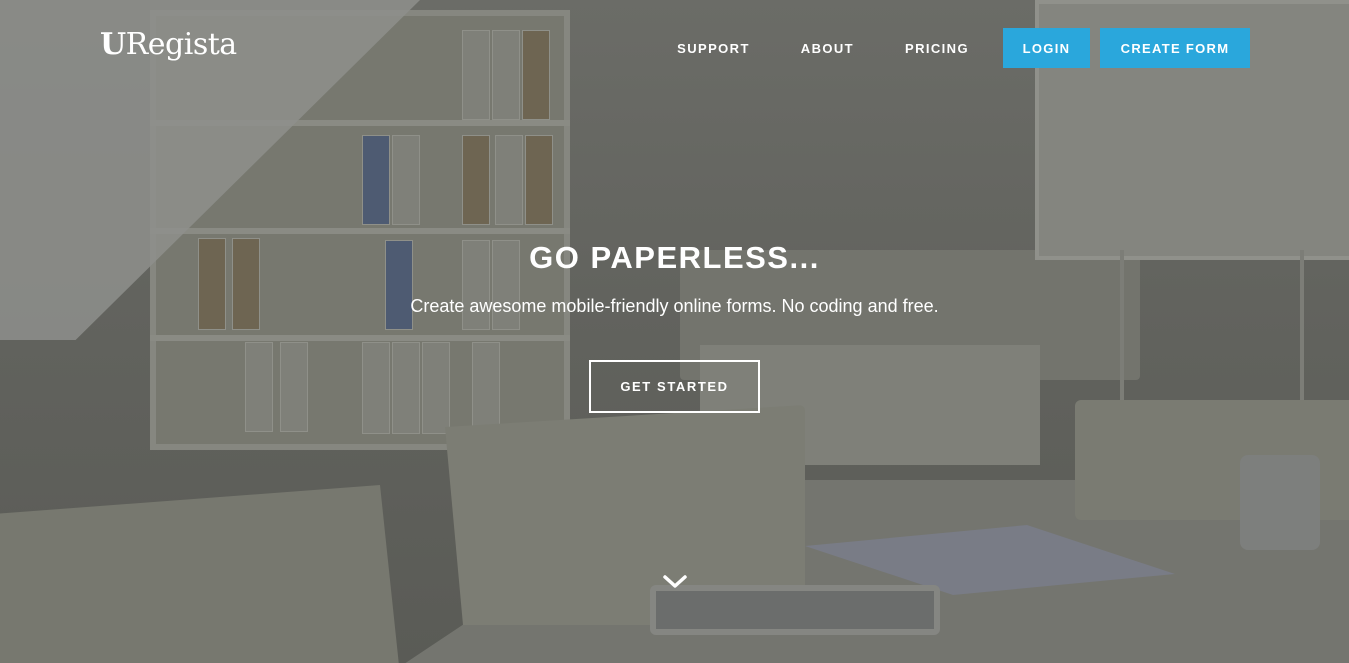 The width and height of the screenshot is (1349, 663). What do you see at coordinates (1046, 48) in the screenshot?
I see `login-button: LOGIN` at bounding box center [1046, 48].